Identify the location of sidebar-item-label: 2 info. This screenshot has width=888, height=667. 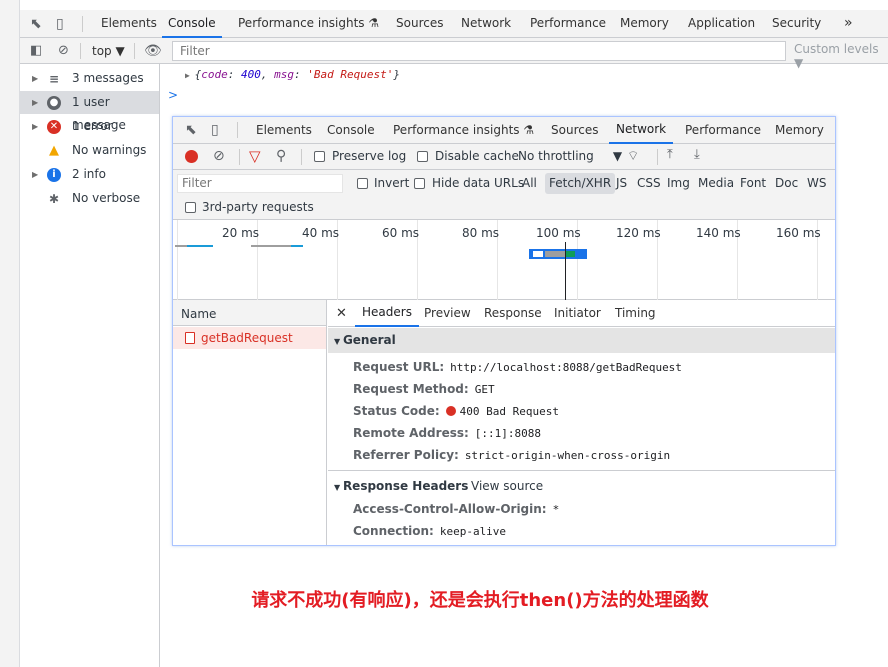
(89, 174).